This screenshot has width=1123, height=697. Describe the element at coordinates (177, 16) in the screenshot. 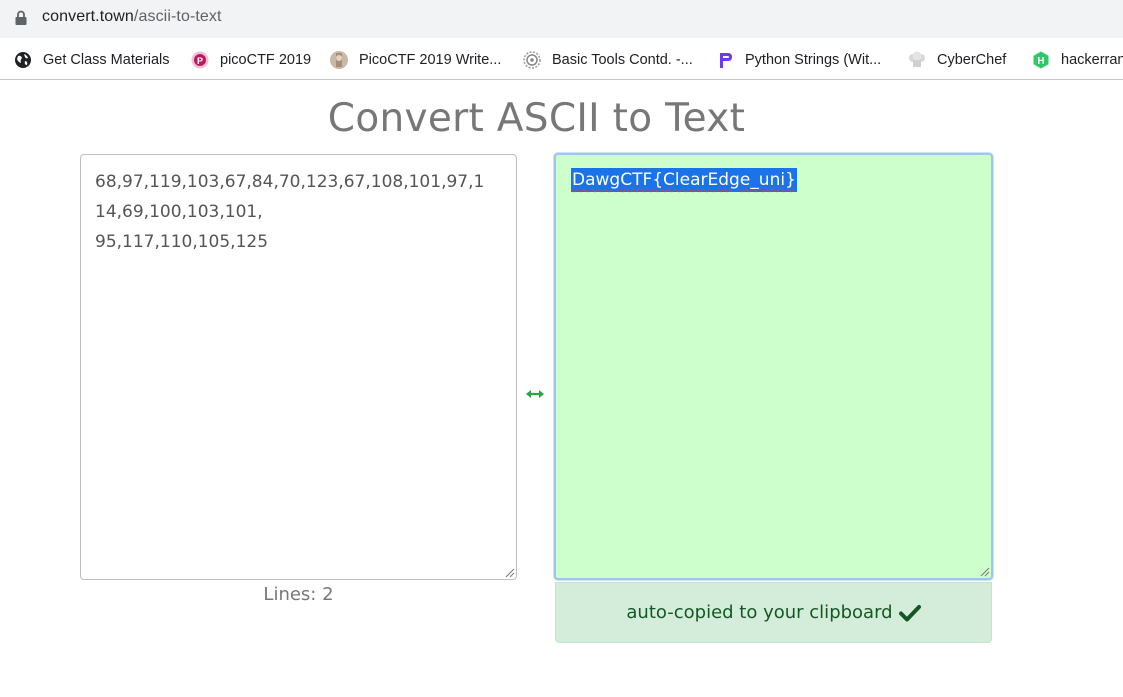

I see `url-path: /ascii-to-text` at that location.